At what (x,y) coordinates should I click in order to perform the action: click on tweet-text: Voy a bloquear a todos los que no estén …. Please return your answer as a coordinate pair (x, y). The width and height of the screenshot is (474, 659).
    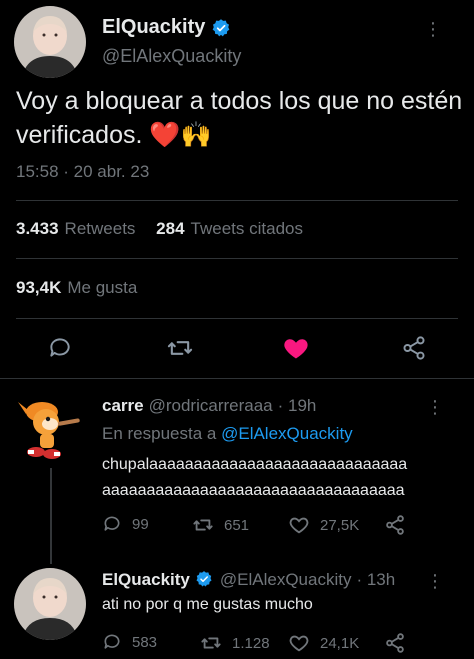
    Looking at the image, I should click on (239, 118).